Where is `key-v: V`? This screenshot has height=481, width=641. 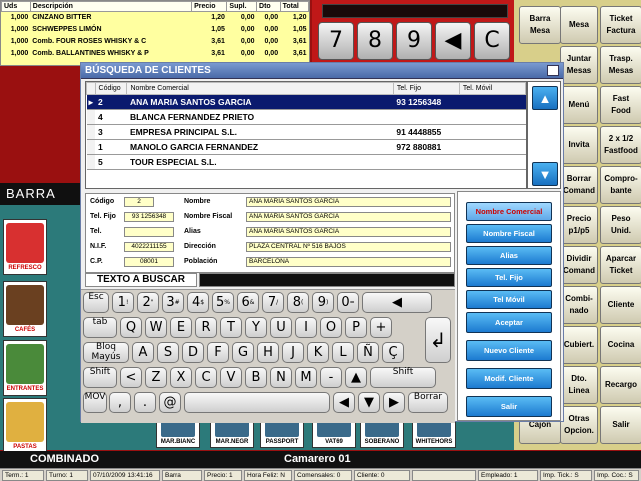 key-v: V is located at coordinates (231, 377).